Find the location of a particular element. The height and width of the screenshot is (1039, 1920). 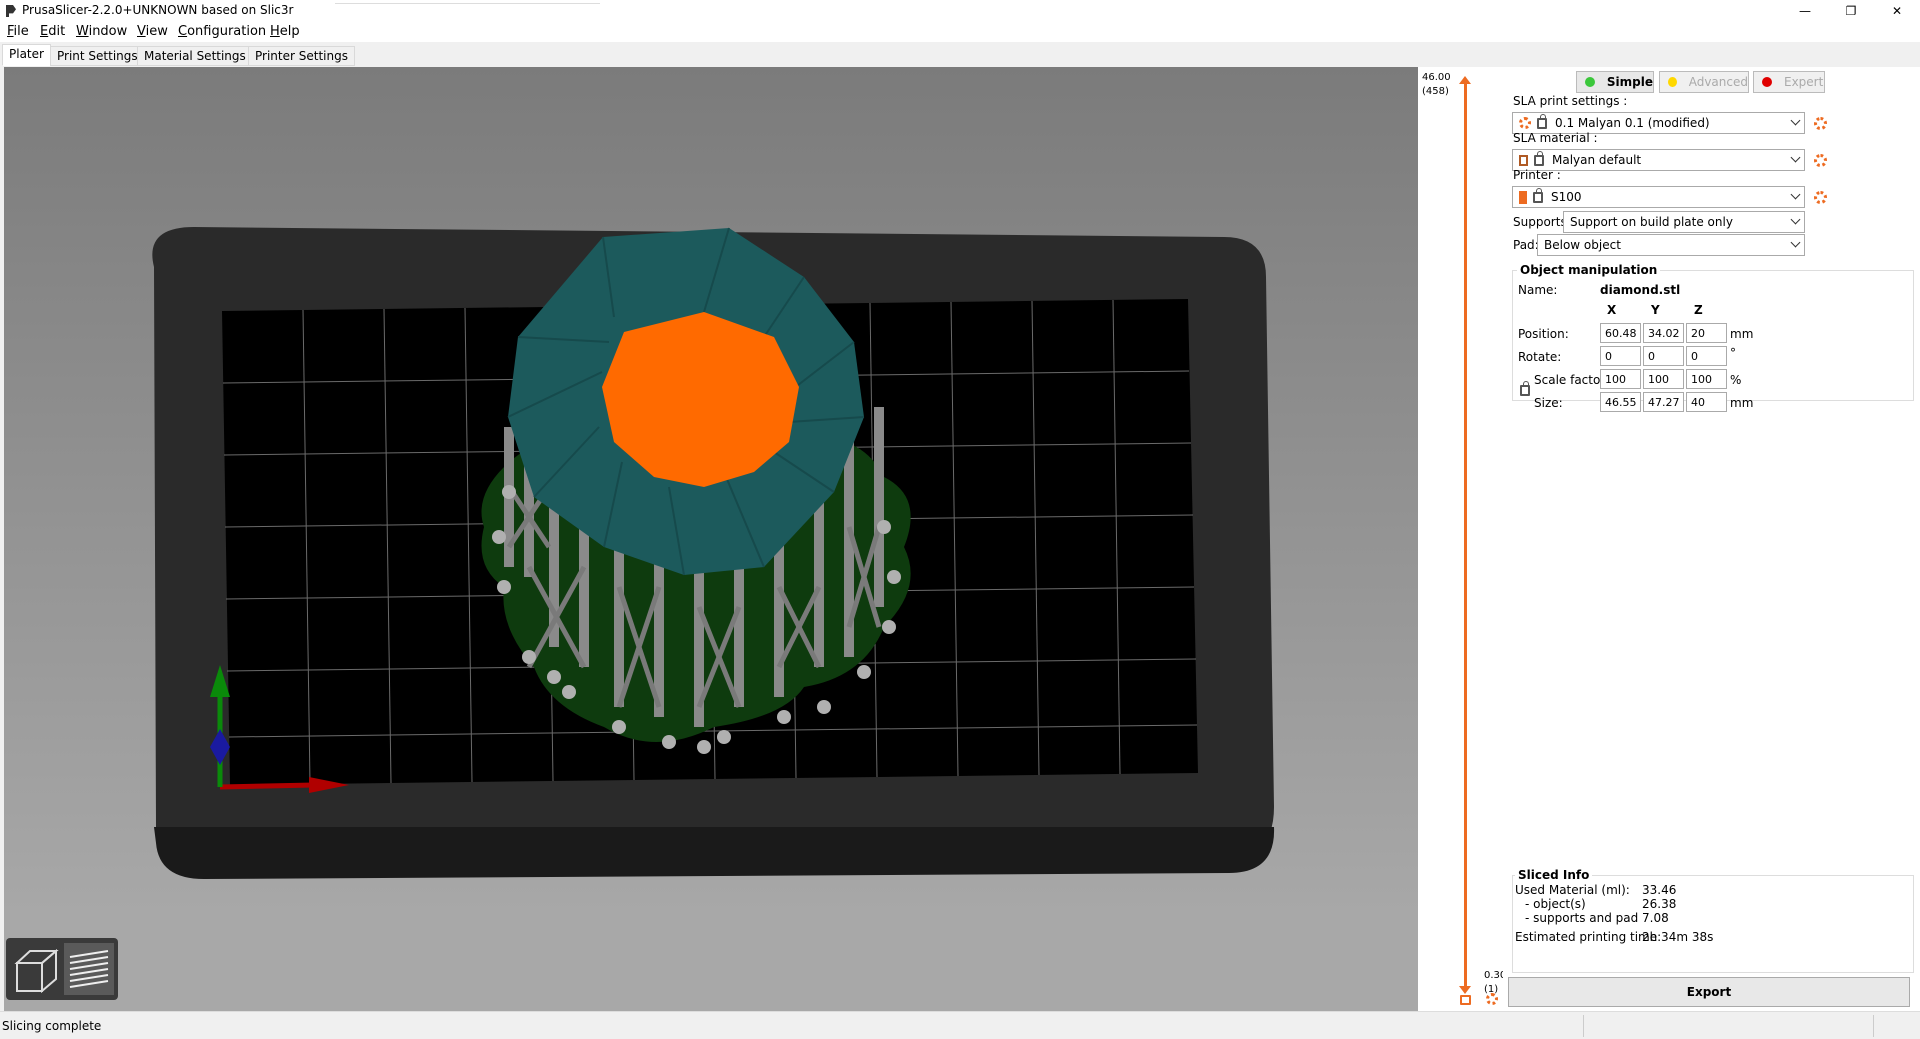

mode-expert-button: Expert is located at coordinates (1789, 82).